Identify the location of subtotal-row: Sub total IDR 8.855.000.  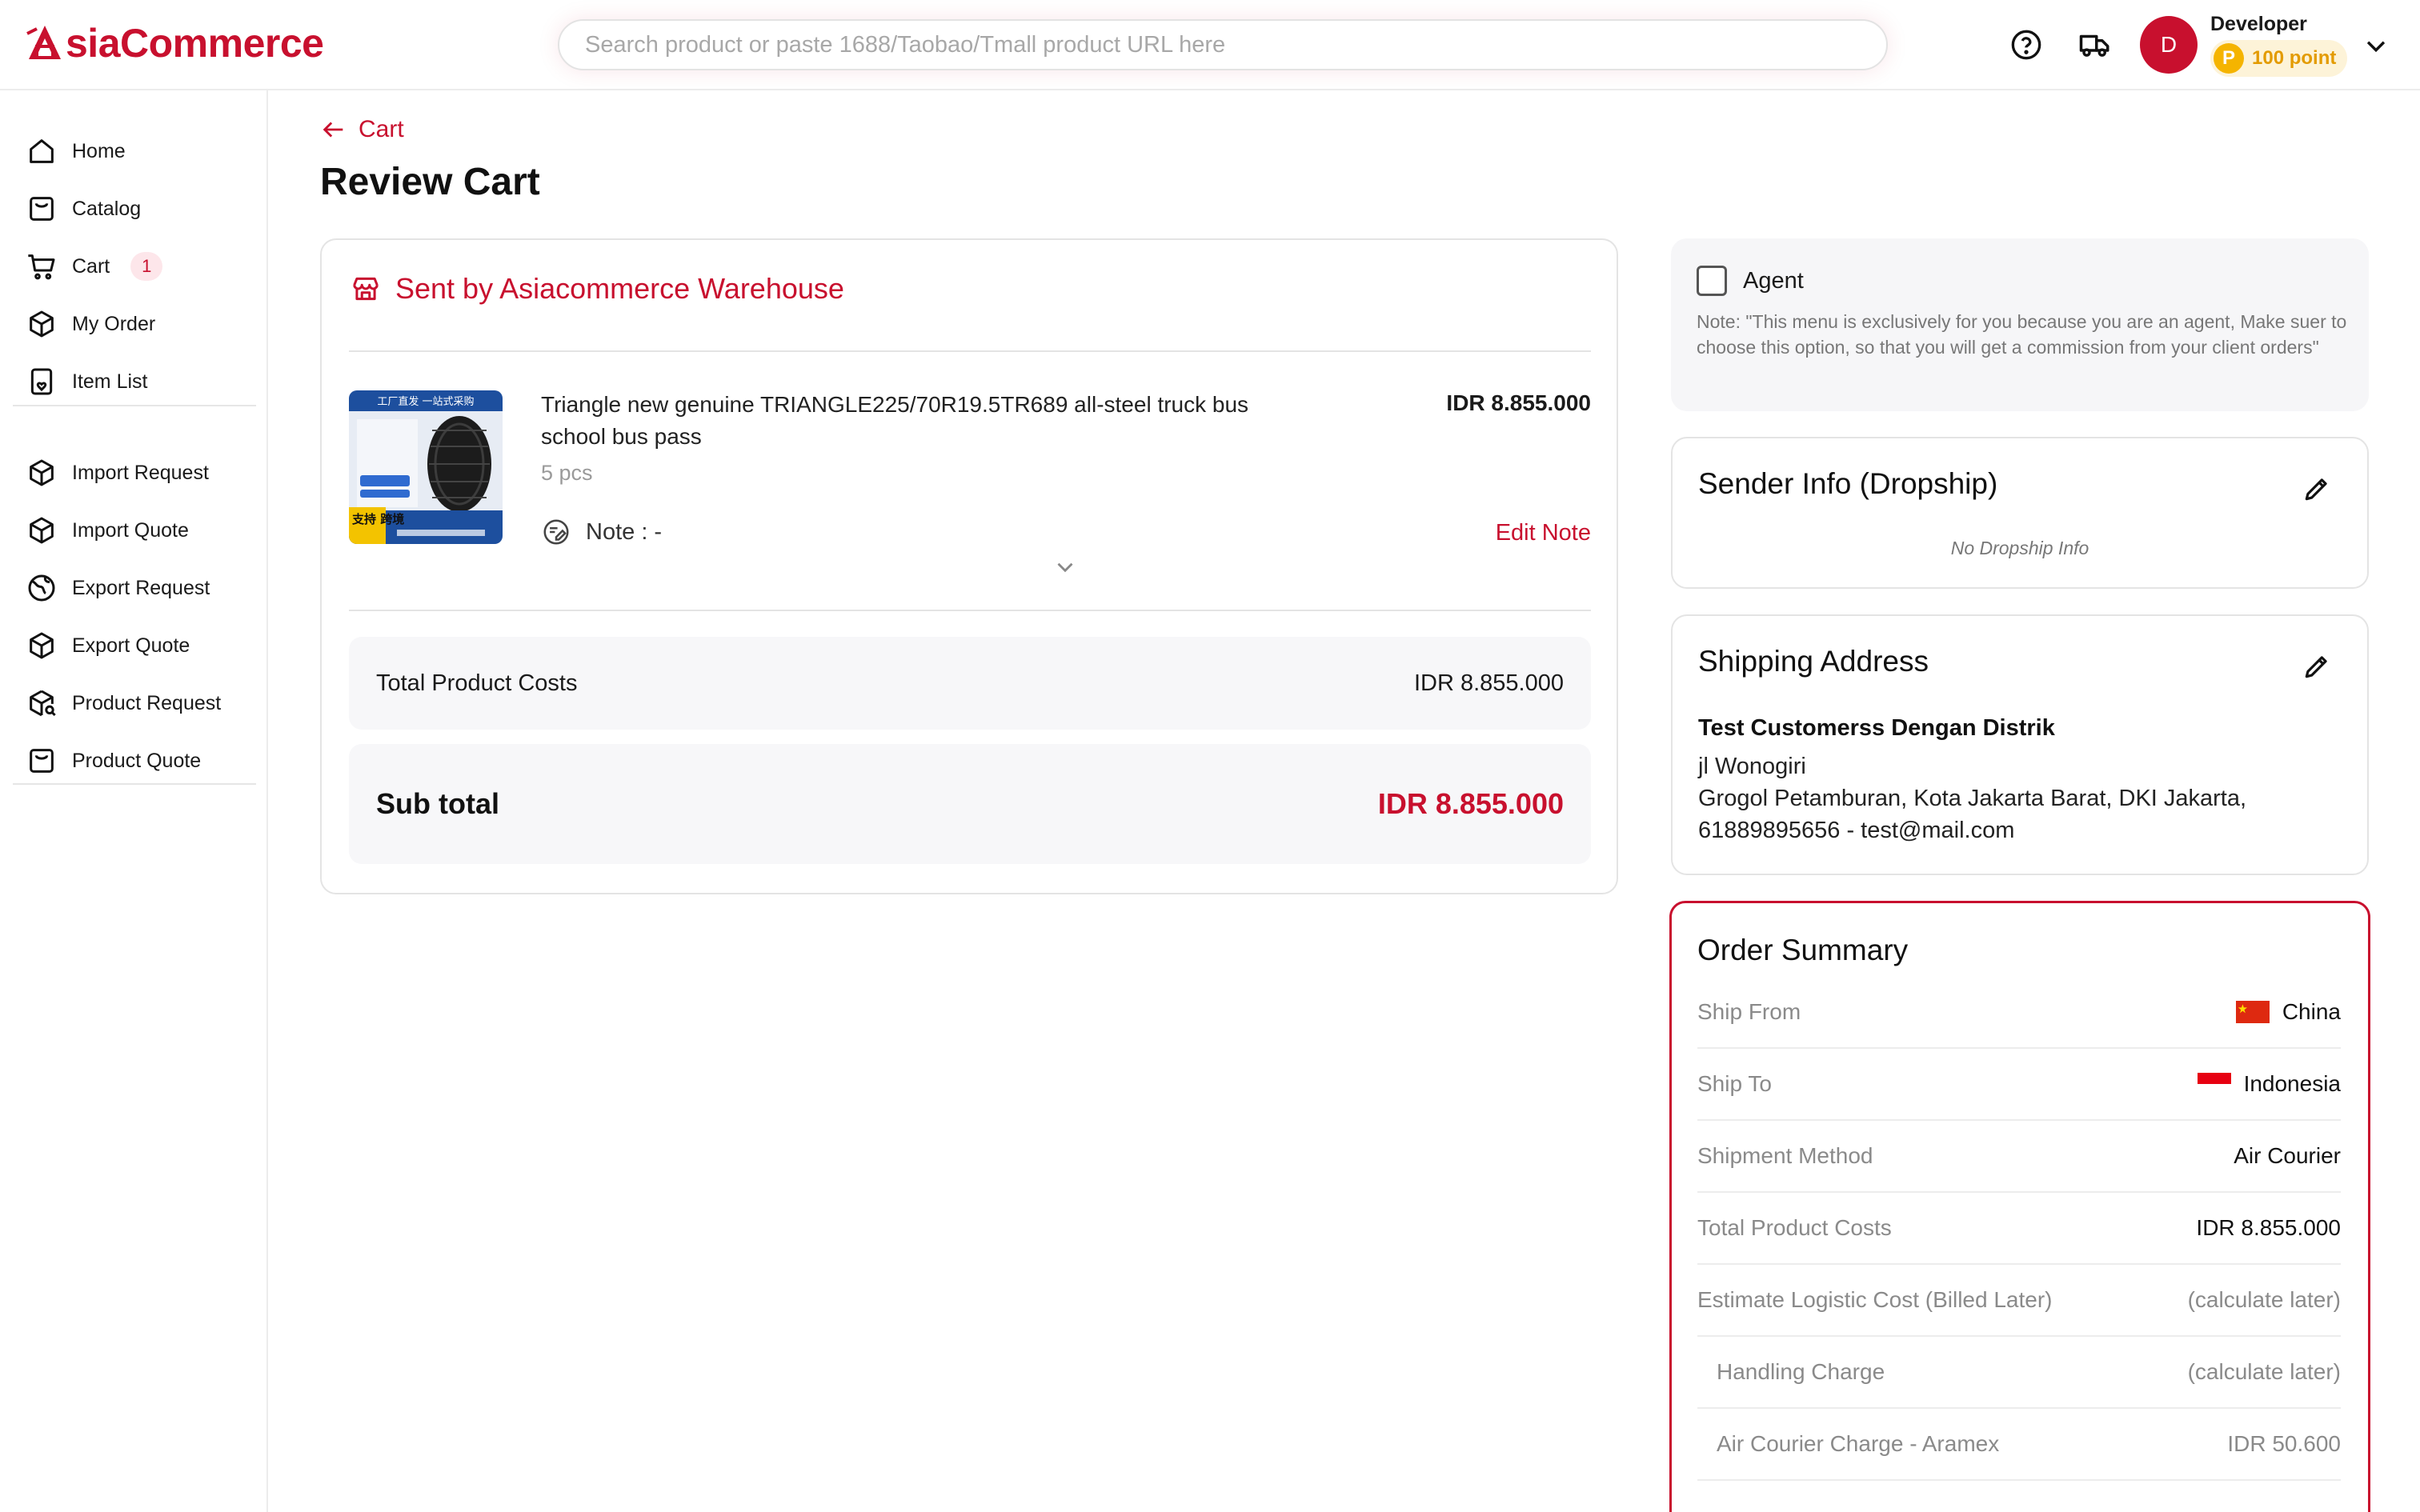
(970, 804).